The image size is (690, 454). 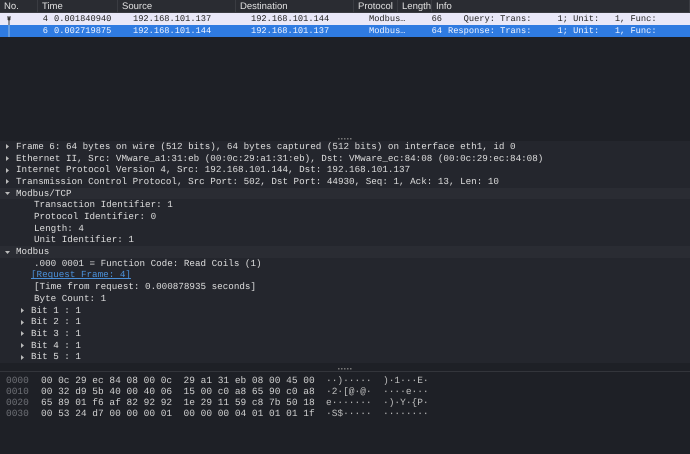 I want to click on hex-offset: 0010, so click(x=17, y=391).